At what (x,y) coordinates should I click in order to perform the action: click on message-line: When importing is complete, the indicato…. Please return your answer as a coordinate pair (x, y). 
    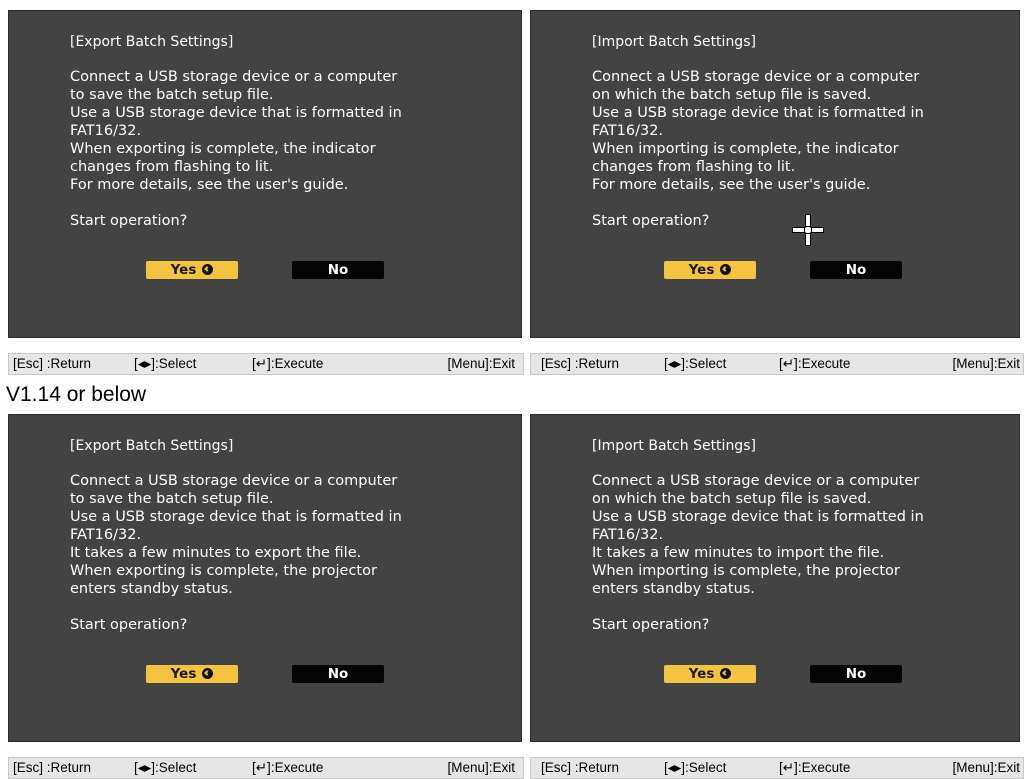
    Looking at the image, I should click on (745, 149).